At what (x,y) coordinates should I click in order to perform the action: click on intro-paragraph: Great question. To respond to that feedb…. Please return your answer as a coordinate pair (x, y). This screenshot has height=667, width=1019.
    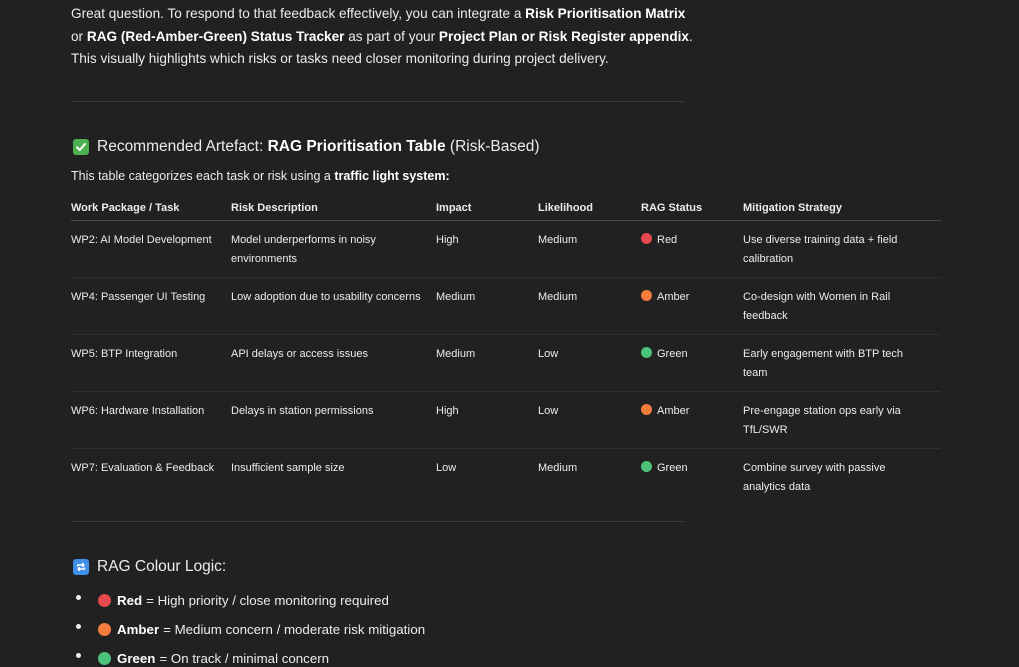
    Looking at the image, I should click on (386, 37).